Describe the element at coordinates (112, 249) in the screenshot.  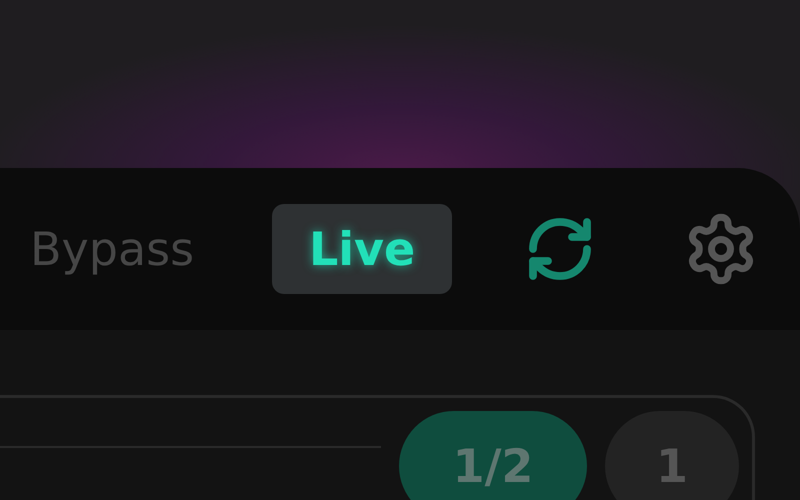
I see `bypass-button: Bypass` at that location.